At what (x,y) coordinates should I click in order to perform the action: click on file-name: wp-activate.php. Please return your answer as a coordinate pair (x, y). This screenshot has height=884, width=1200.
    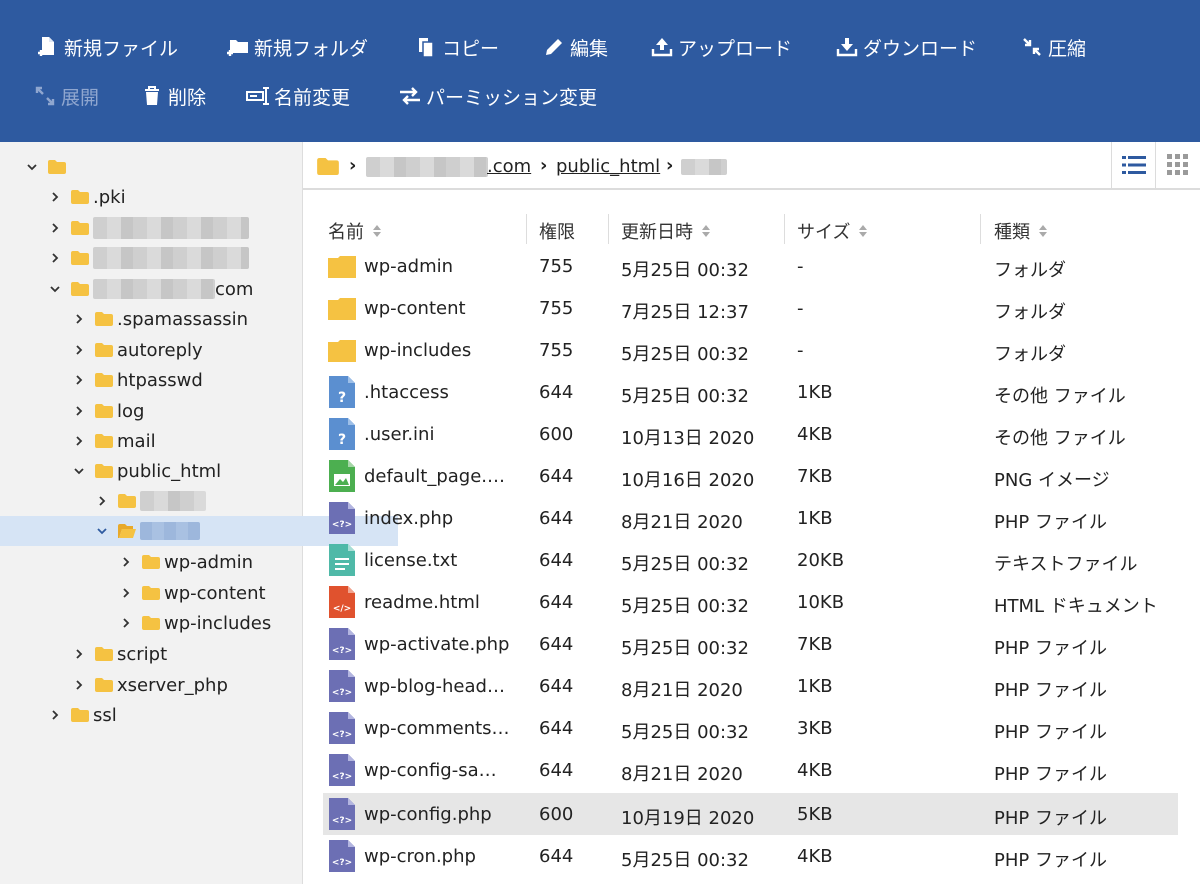
    Looking at the image, I should click on (437, 644).